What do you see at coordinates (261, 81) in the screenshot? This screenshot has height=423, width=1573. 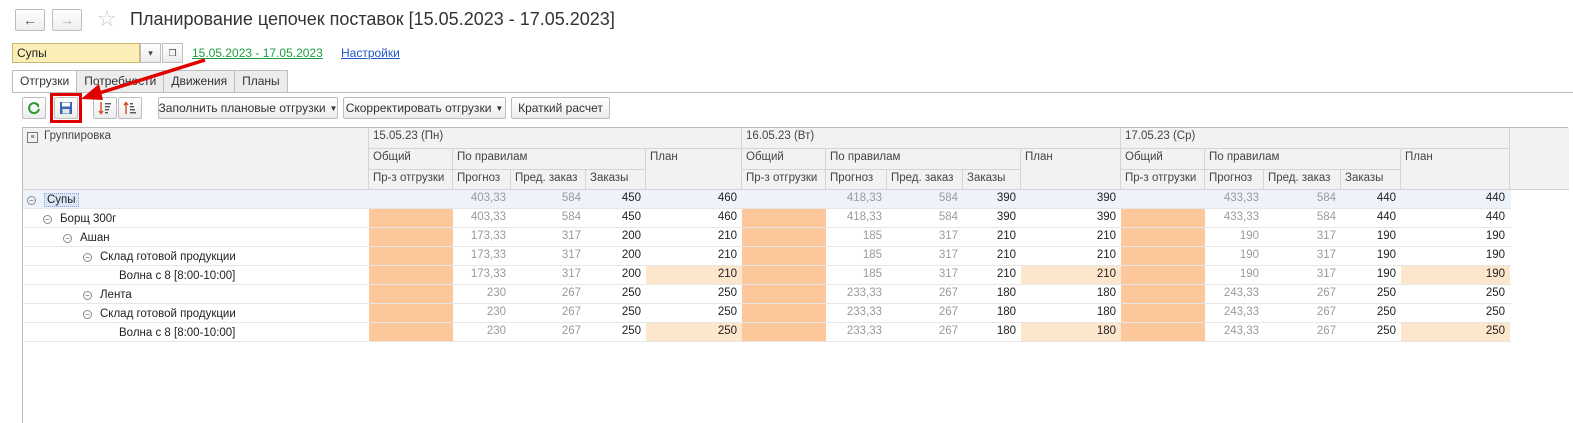 I see `tab-plans: Планы` at bounding box center [261, 81].